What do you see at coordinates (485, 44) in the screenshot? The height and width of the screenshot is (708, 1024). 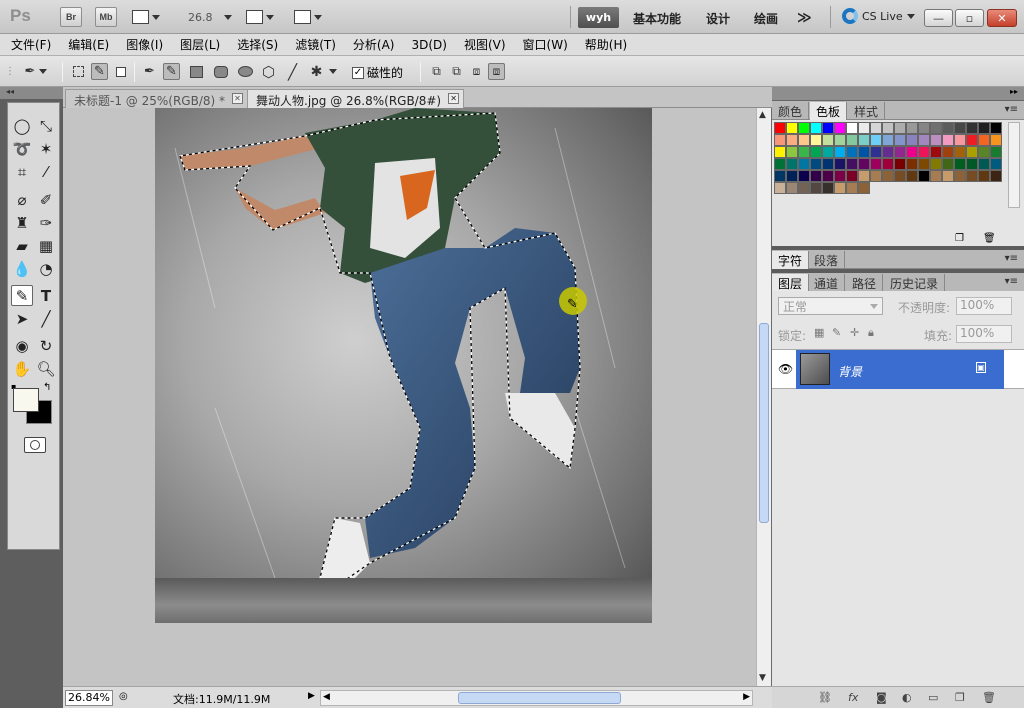 I see `menu-view: 视图(V)` at bounding box center [485, 44].